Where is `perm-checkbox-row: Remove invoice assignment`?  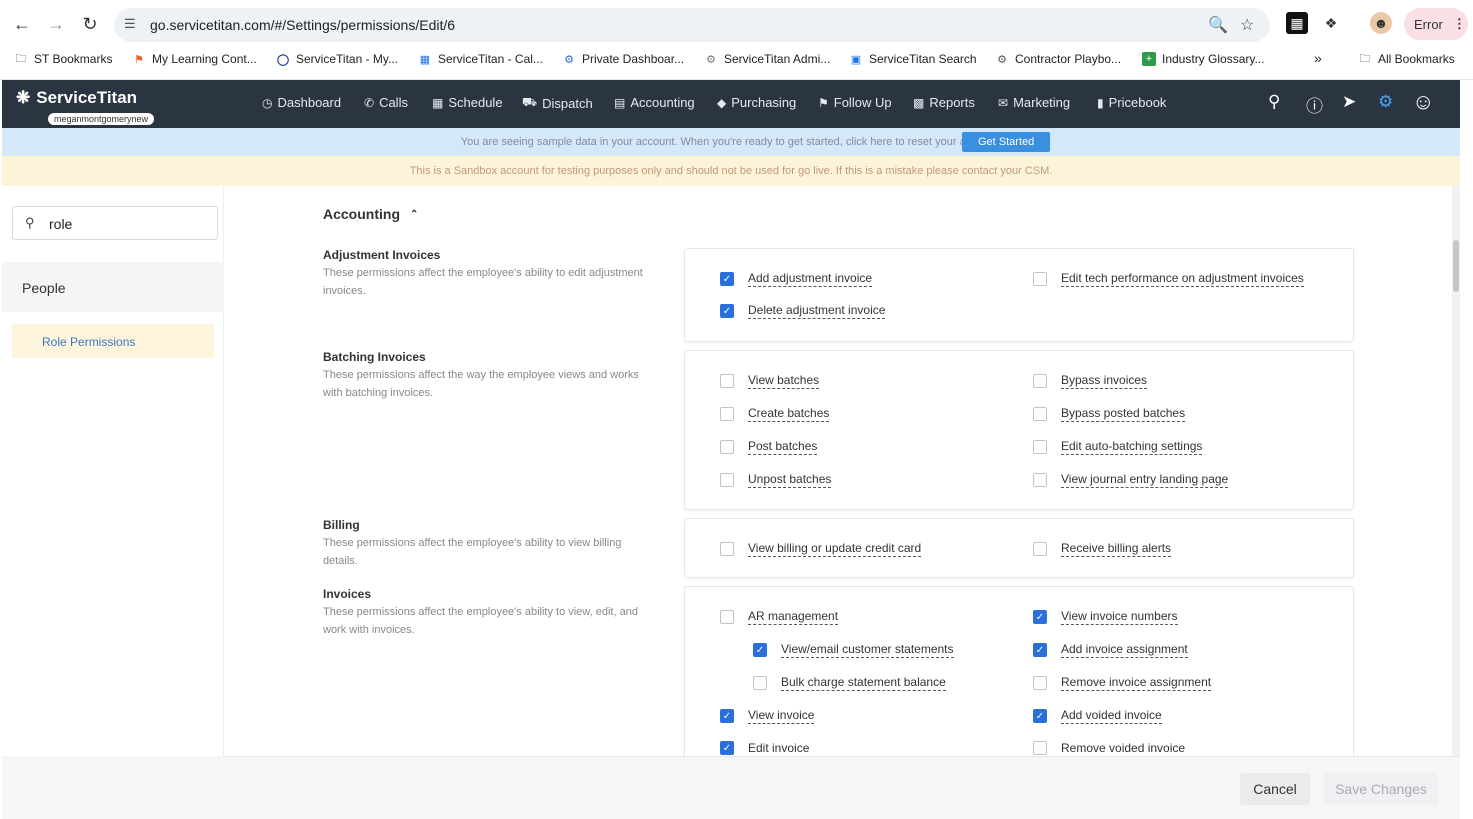 perm-checkbox-row: Remove invoice assignment is located at coordinates (1122, 683).